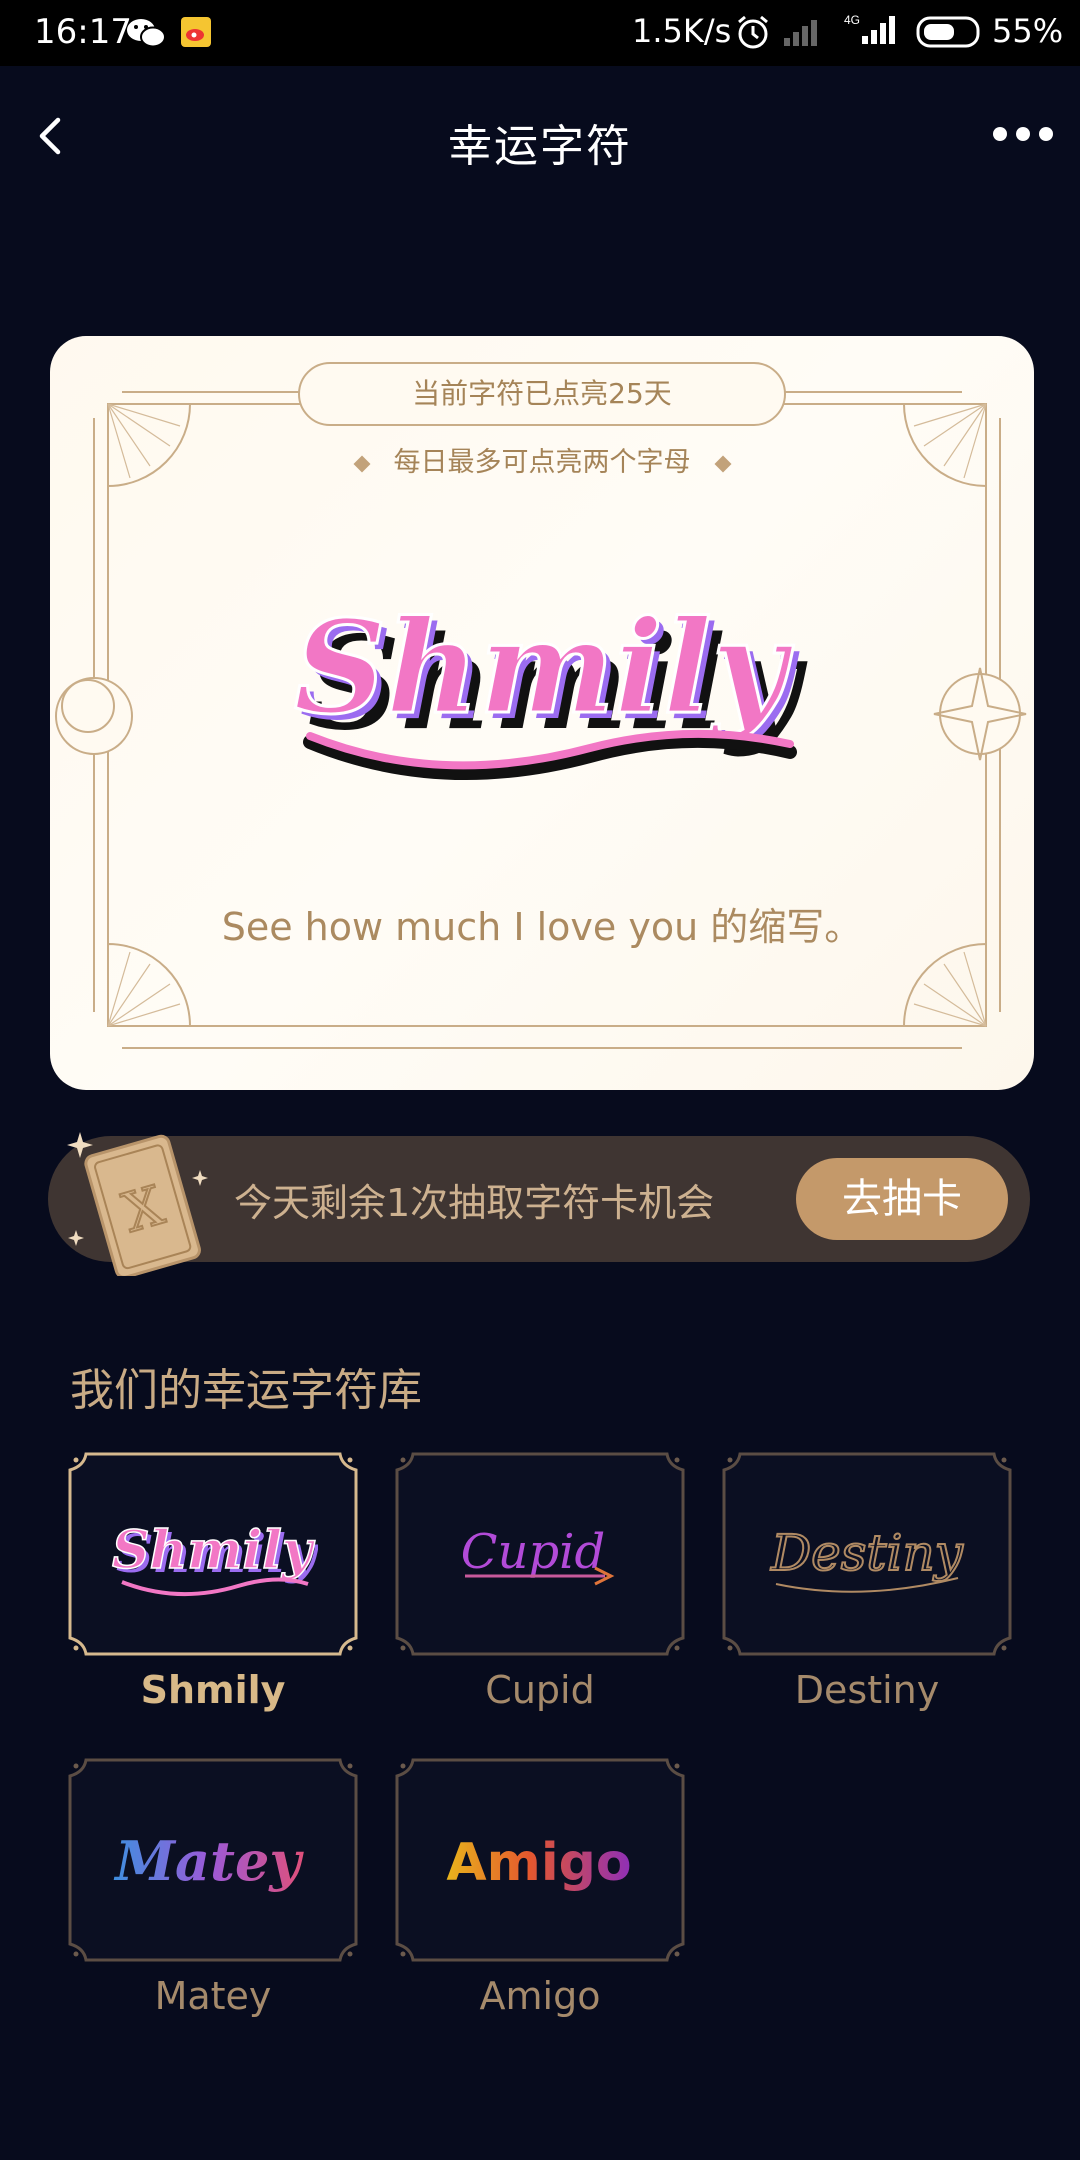 Image resolution: width=1080 pixels, height=2160 pixels. What do you see at coordinates (753, 34) in the screenshot?
I see `alarm-icon` at bounding box center [753, 34].